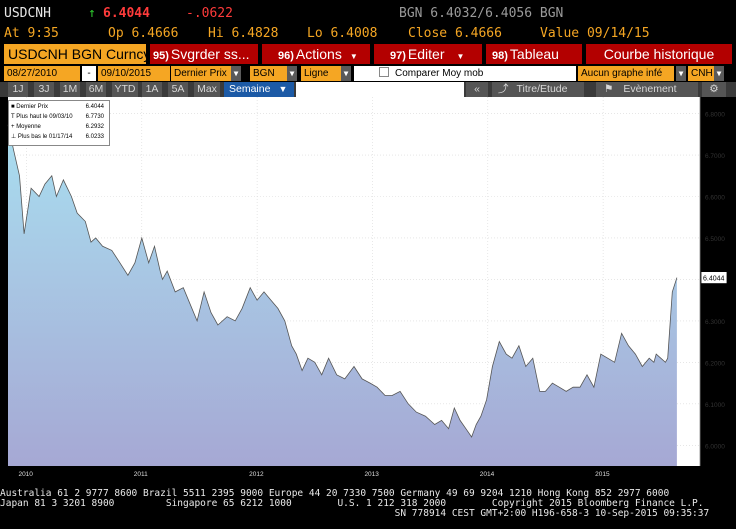  What do you see at coordinates (134, 73) in the screenshot?
I see `end-date-input: 09/10/2015` at bounding box center [134, 73].